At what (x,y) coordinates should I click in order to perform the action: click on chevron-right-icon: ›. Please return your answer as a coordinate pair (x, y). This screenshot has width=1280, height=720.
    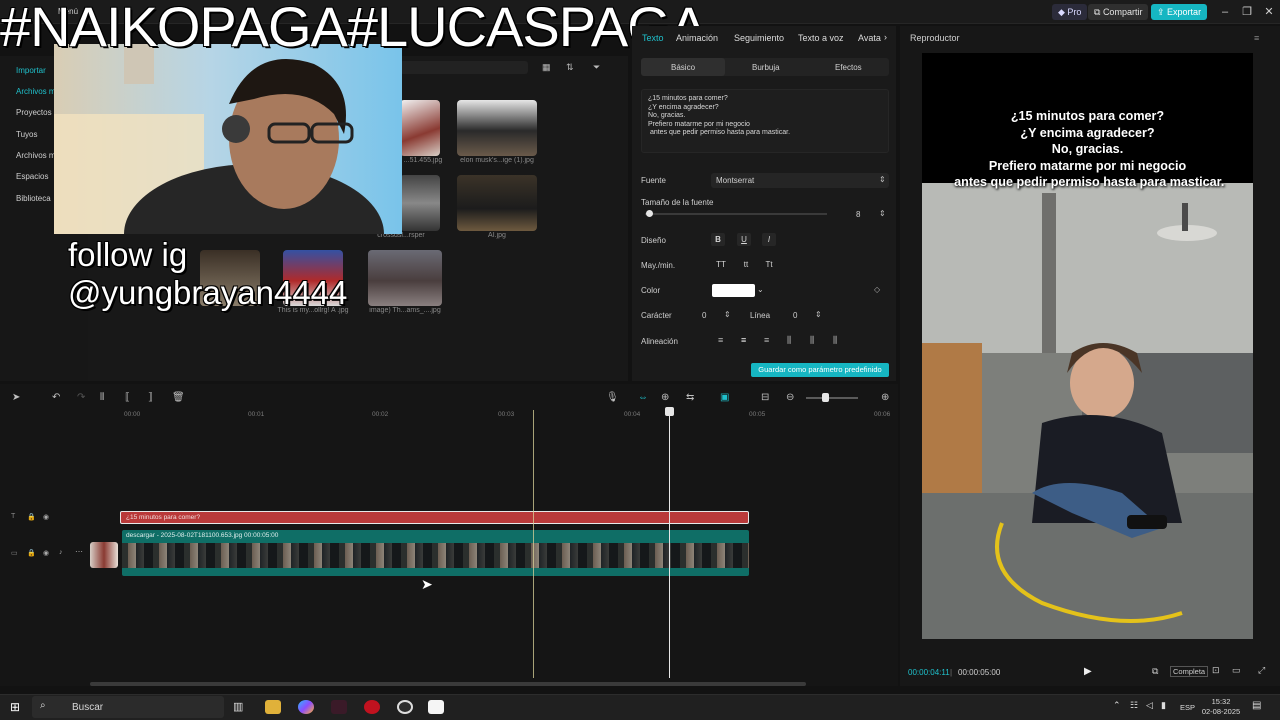
    Looking at the image, I should click on (885, 37).